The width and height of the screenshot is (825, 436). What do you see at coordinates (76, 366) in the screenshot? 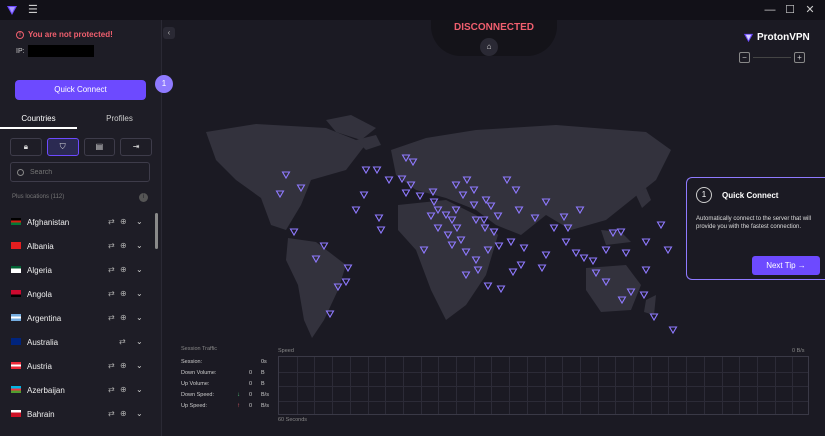
I see `country-row: Austria ⇄ ⊕ ⌄` at bounding box center [76, 366].